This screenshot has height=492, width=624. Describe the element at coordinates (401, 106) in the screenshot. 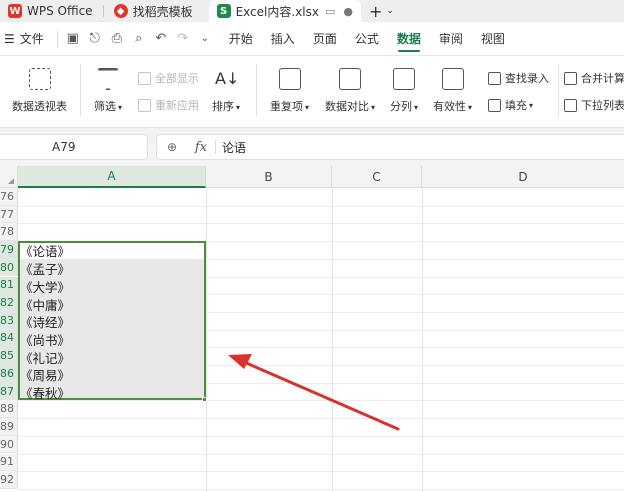

I see `split-column-label: 分列` at that location.